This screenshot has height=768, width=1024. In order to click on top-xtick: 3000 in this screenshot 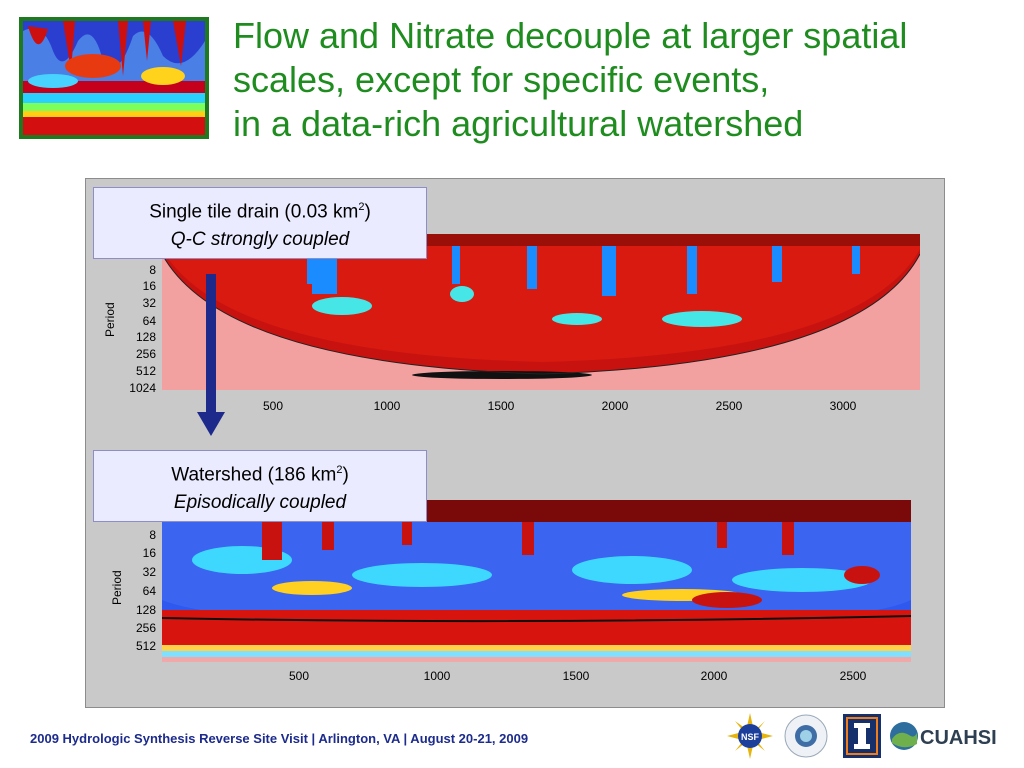, I will do `click(843, 406)`.